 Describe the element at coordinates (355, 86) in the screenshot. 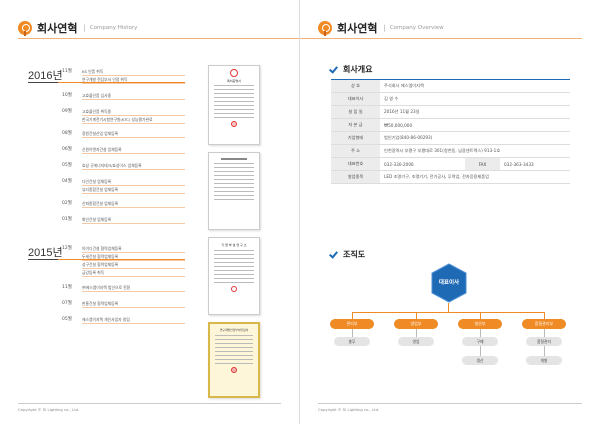

I see `row-label: 상 호` at that location.